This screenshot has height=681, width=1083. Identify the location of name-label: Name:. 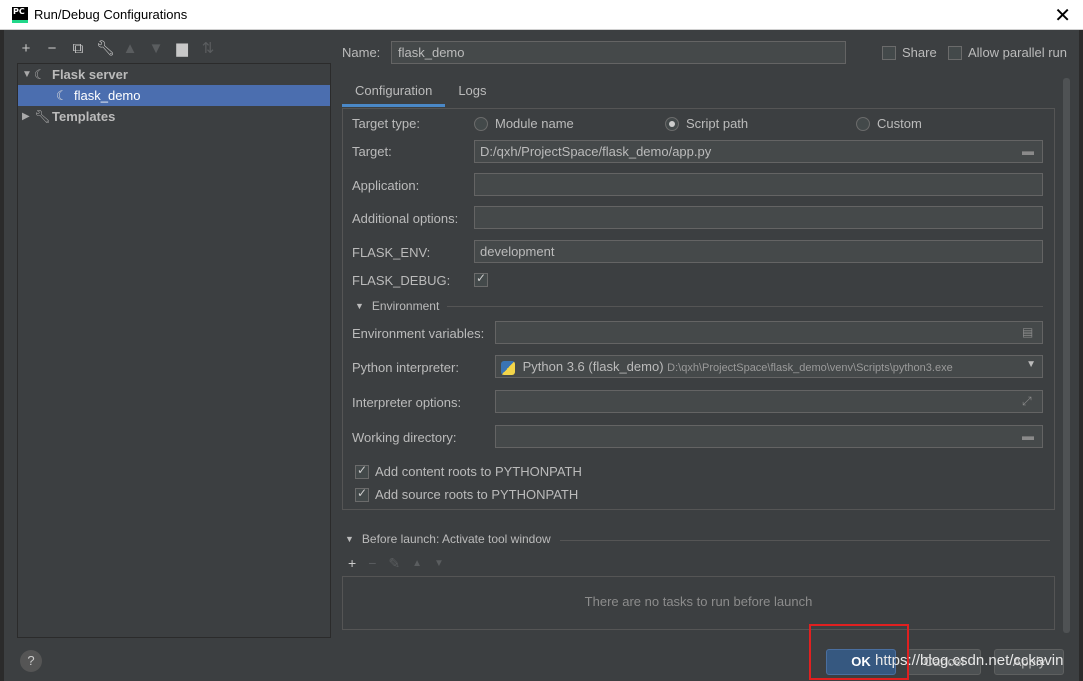
(361, 52).